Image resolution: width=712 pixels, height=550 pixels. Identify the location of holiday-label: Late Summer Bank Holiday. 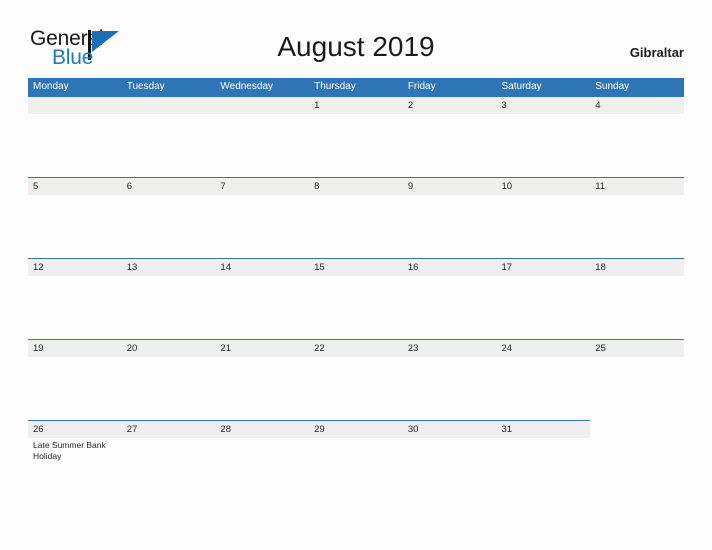
(69, 450).